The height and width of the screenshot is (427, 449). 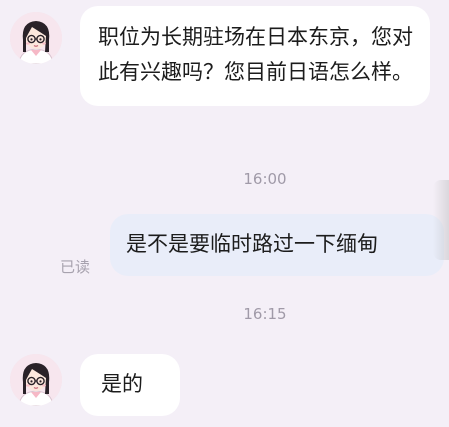 I want to click on read-status-label: 已读, so click(x=75, y=267).